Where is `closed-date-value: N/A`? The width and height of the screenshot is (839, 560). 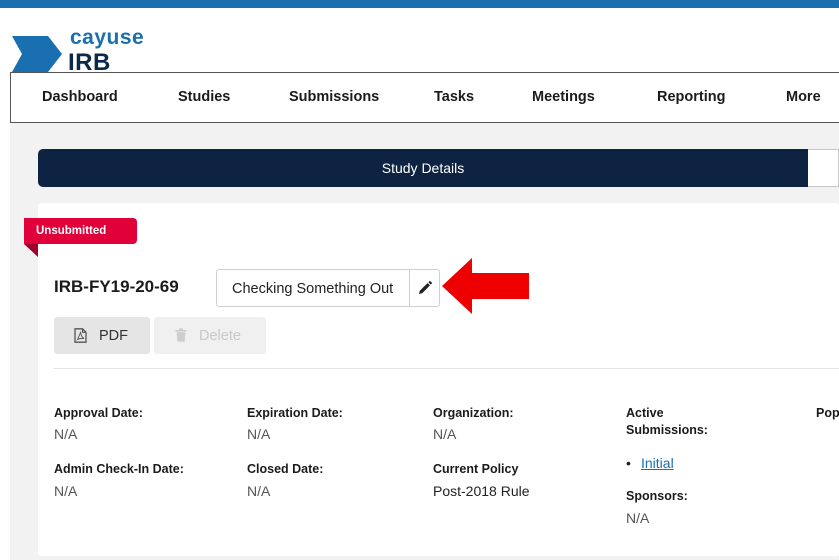
closed-date-value: N/A is located at coordinates (259, 491).